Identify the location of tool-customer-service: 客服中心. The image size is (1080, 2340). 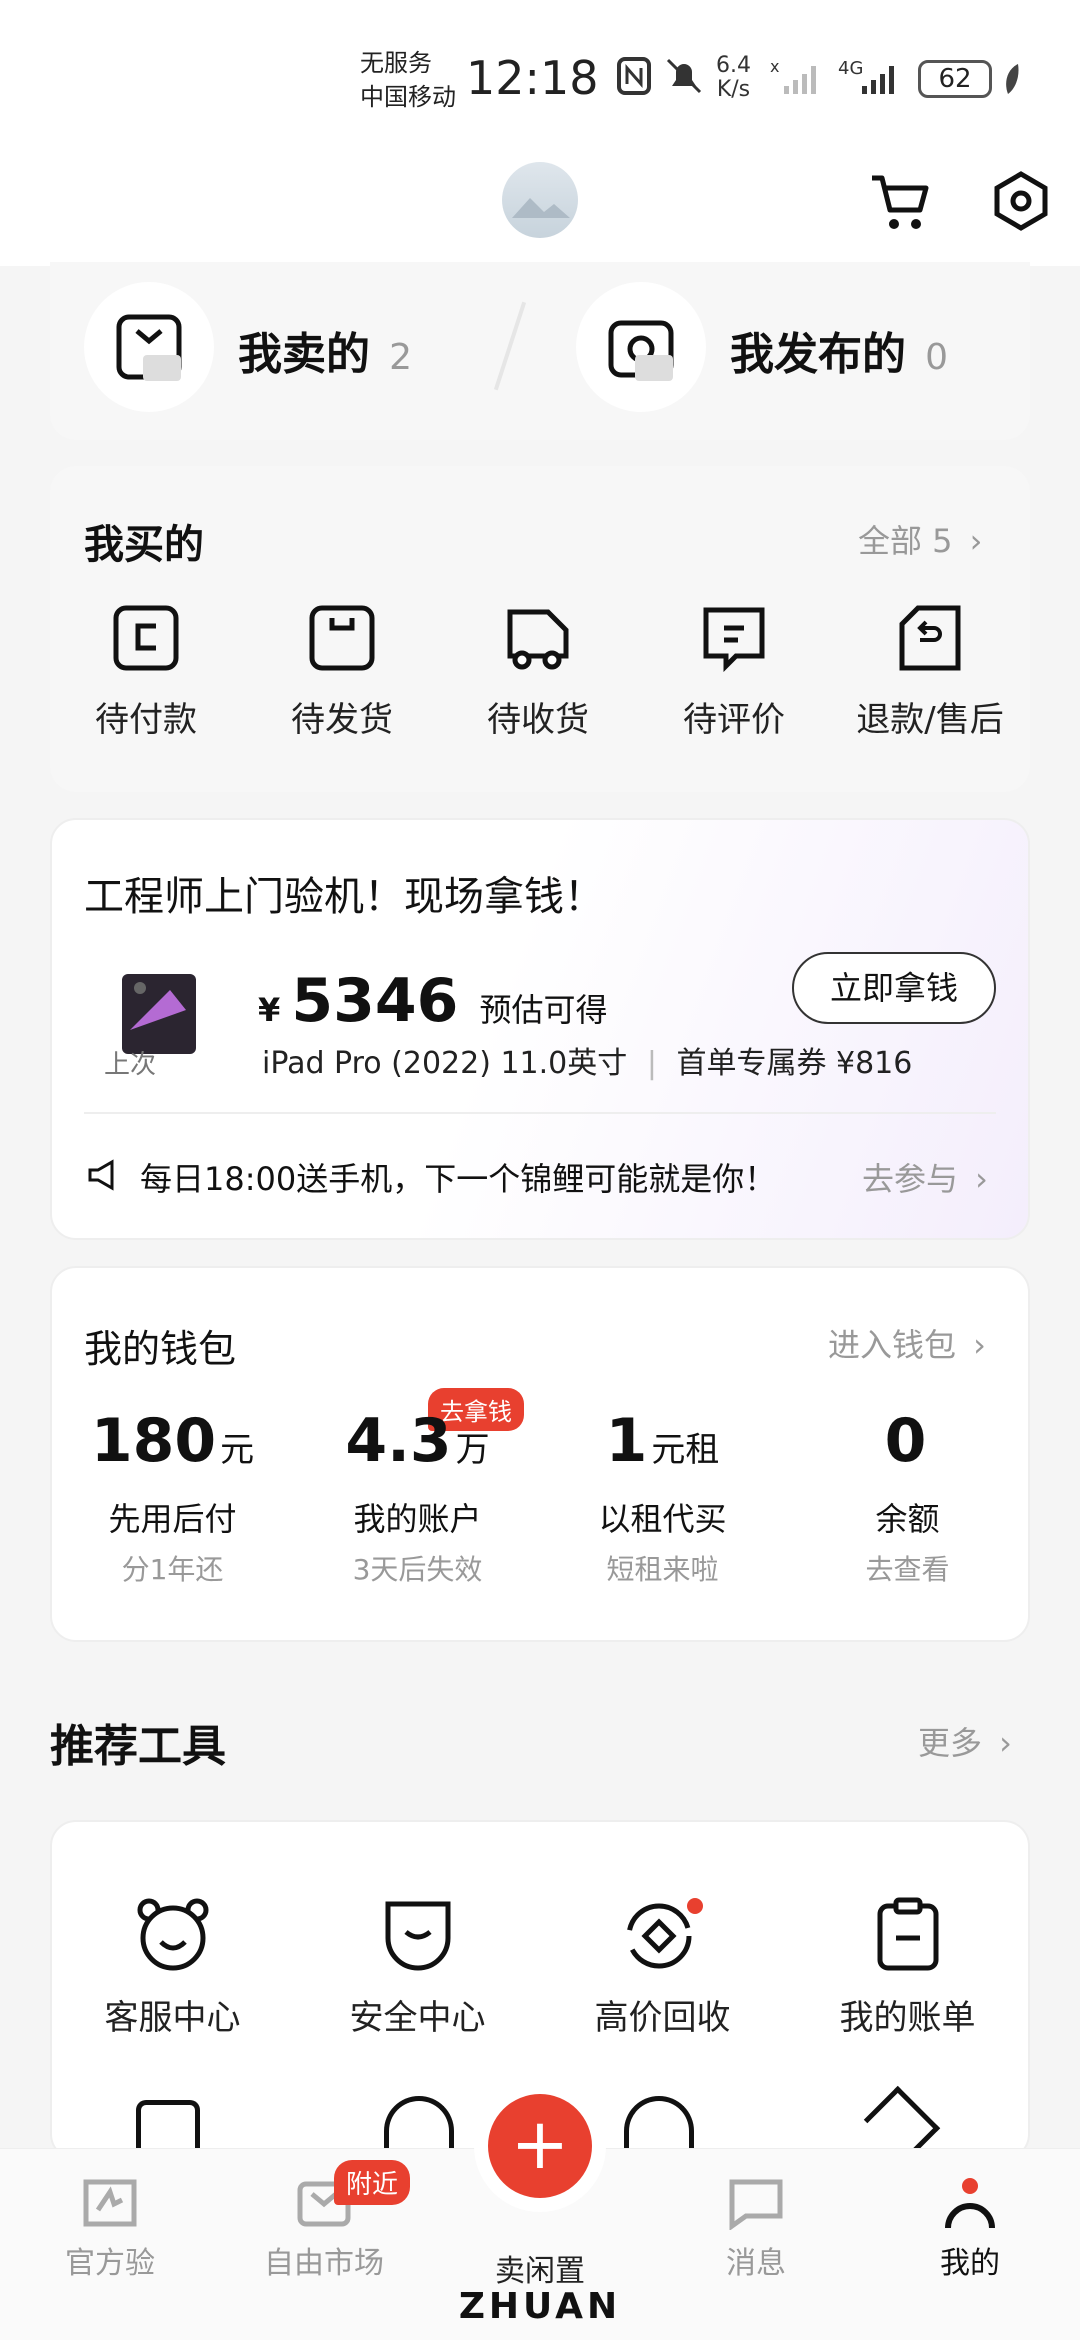
(173, 1967).